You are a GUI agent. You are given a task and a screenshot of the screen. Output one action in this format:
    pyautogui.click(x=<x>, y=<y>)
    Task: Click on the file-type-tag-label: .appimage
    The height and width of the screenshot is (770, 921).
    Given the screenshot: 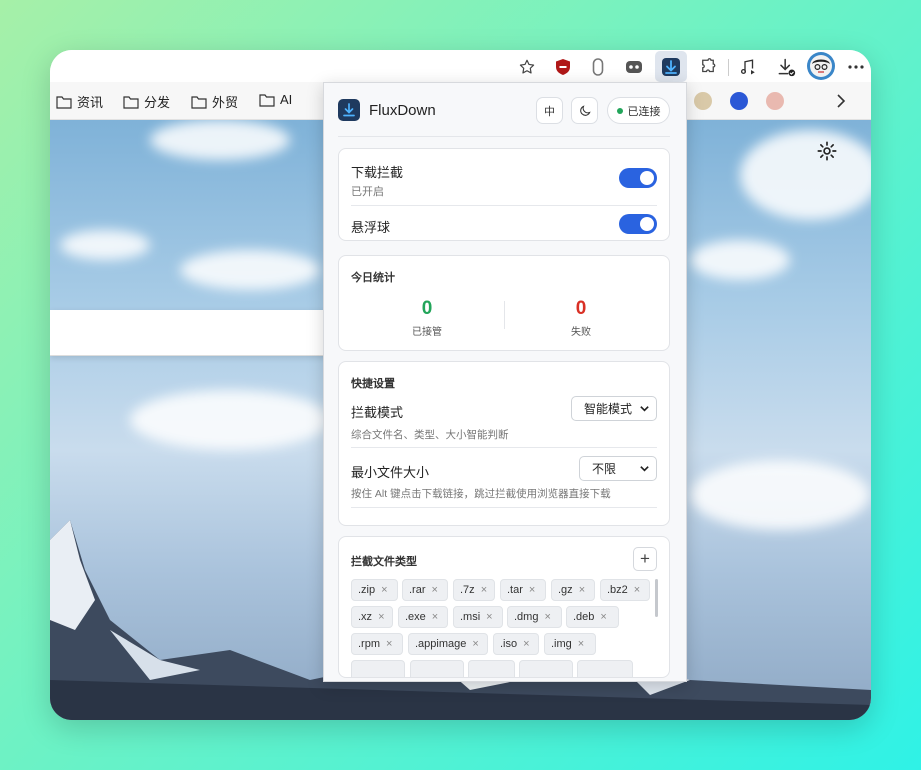 What is the action you would take?
    pyautogui.click(x=441, y=644)
    